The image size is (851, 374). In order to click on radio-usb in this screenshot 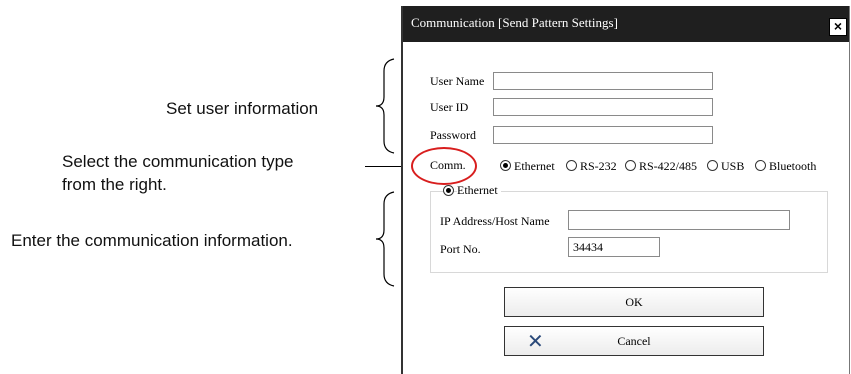, I will do `click(712, 165)`.